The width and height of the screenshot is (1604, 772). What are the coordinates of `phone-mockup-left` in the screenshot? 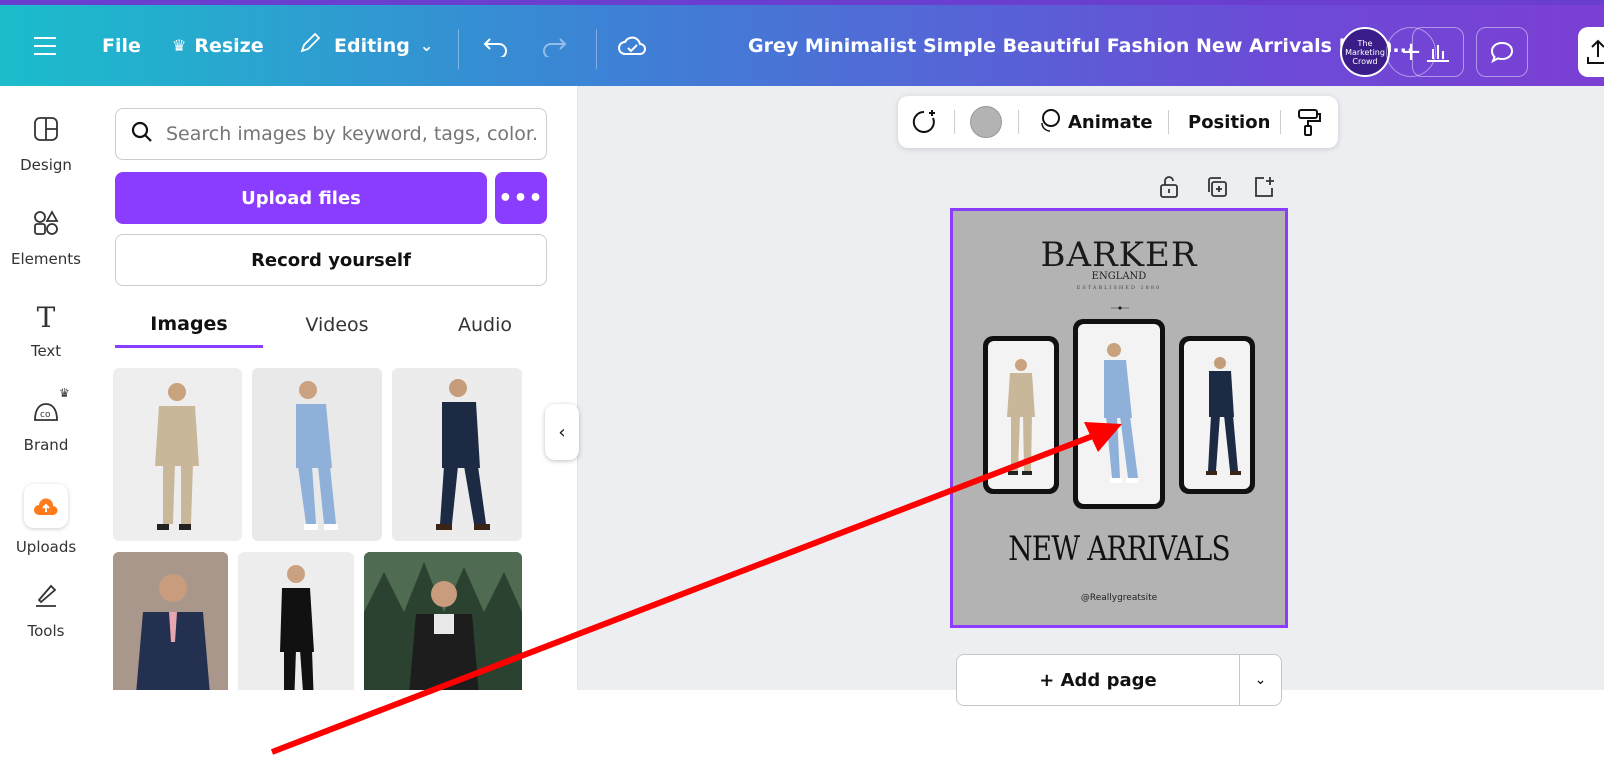 It's located at (1021, 415).